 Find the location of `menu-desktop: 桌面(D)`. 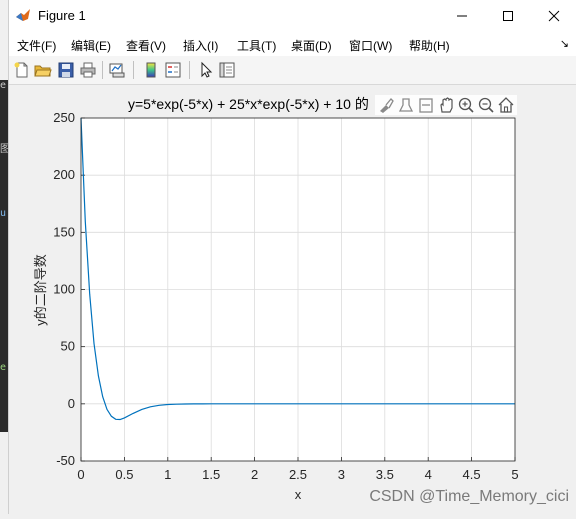

menu-desktop: 桌面(D) is located at coordinates (311, 45).